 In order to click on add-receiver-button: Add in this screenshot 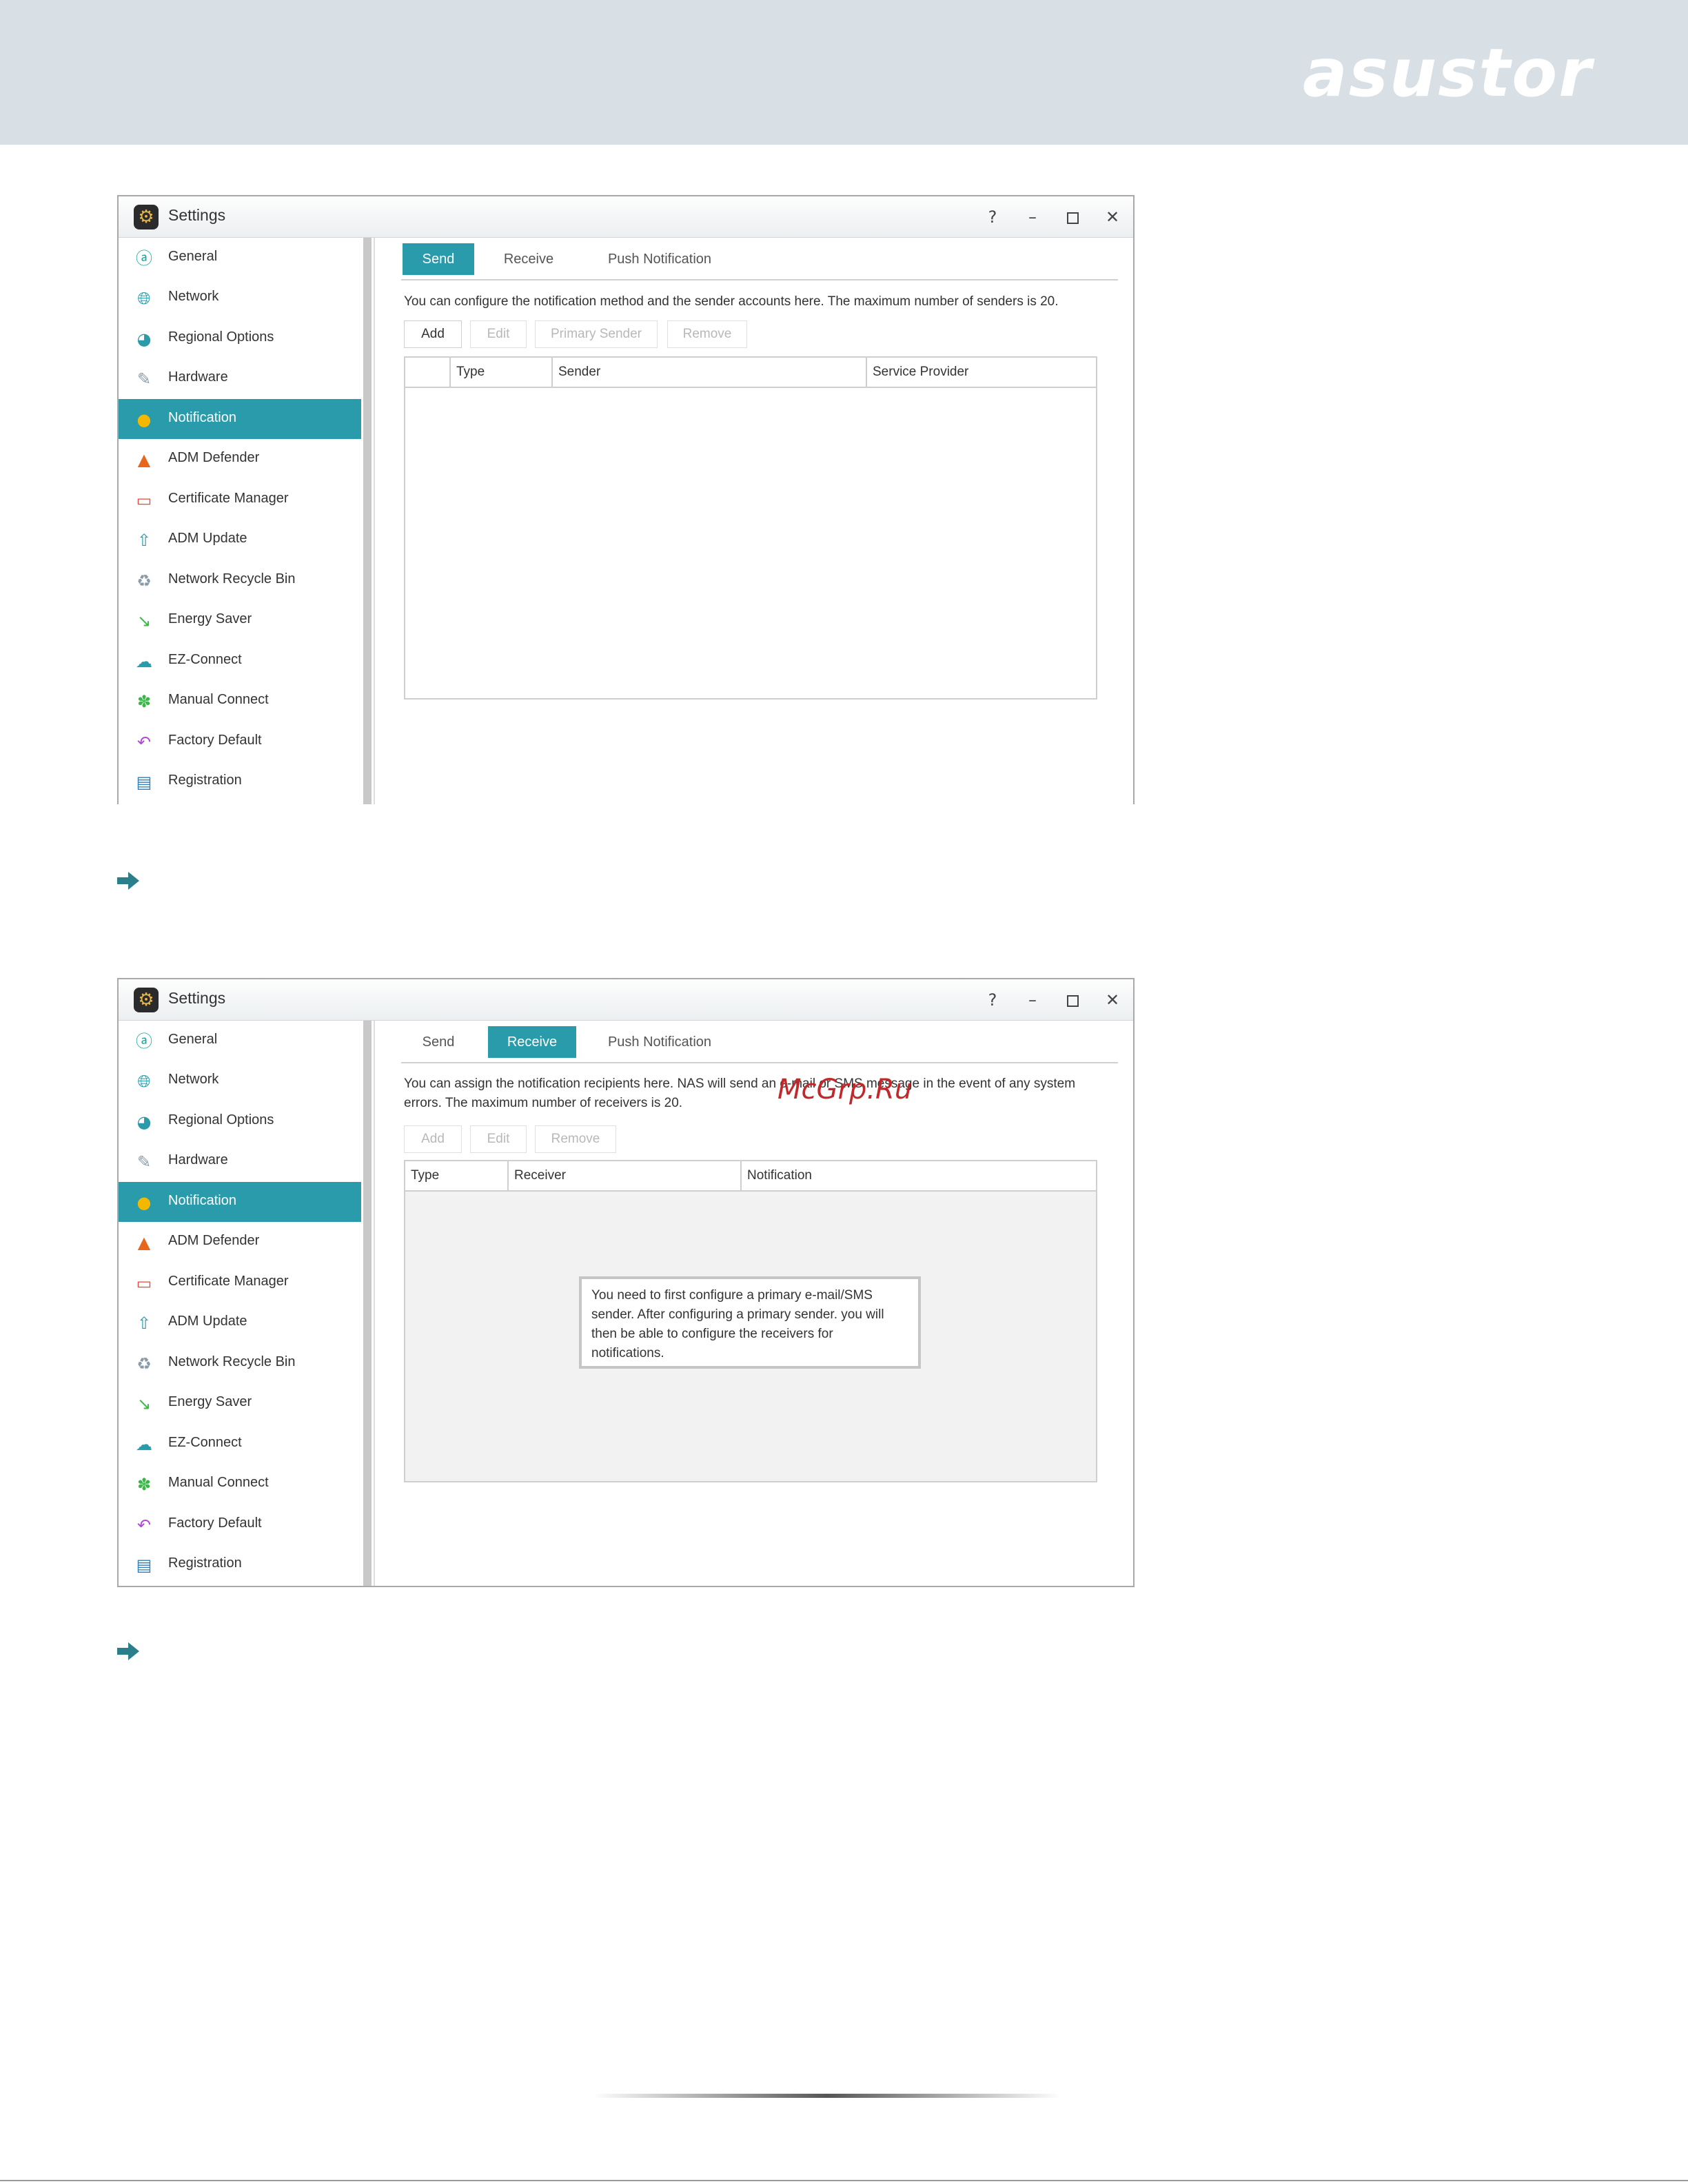, I will do `click(433, 1139)`.